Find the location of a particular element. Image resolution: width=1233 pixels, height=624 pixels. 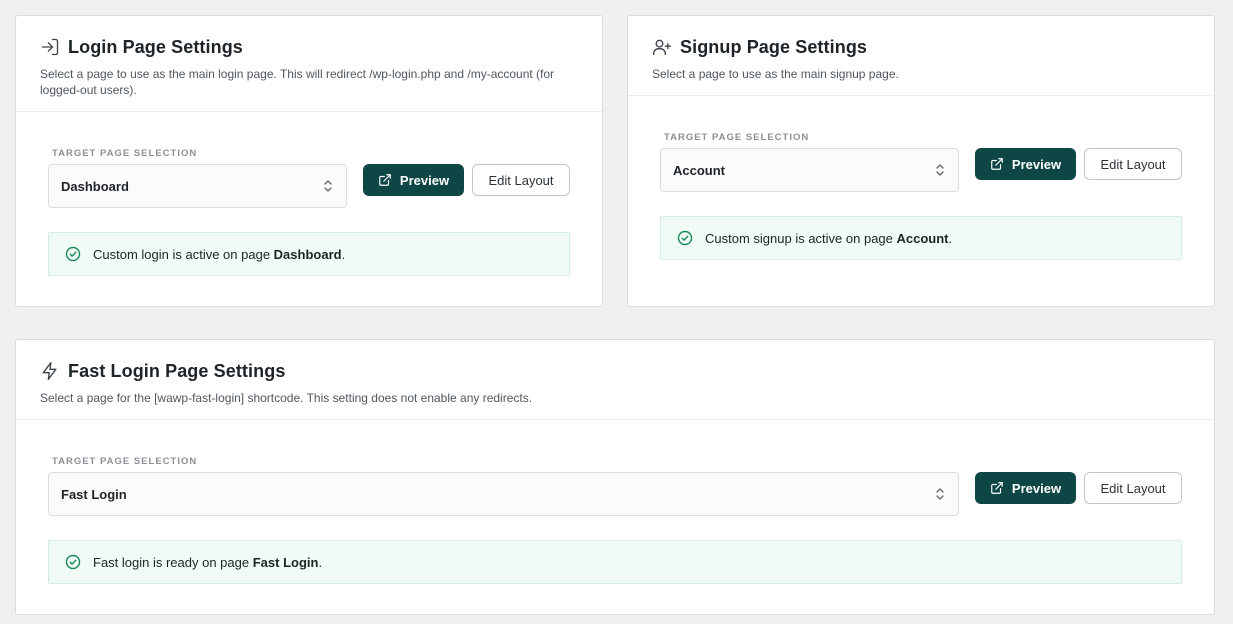

fast-login-selected-page: Fast Login is located at coordinates (94, 494).